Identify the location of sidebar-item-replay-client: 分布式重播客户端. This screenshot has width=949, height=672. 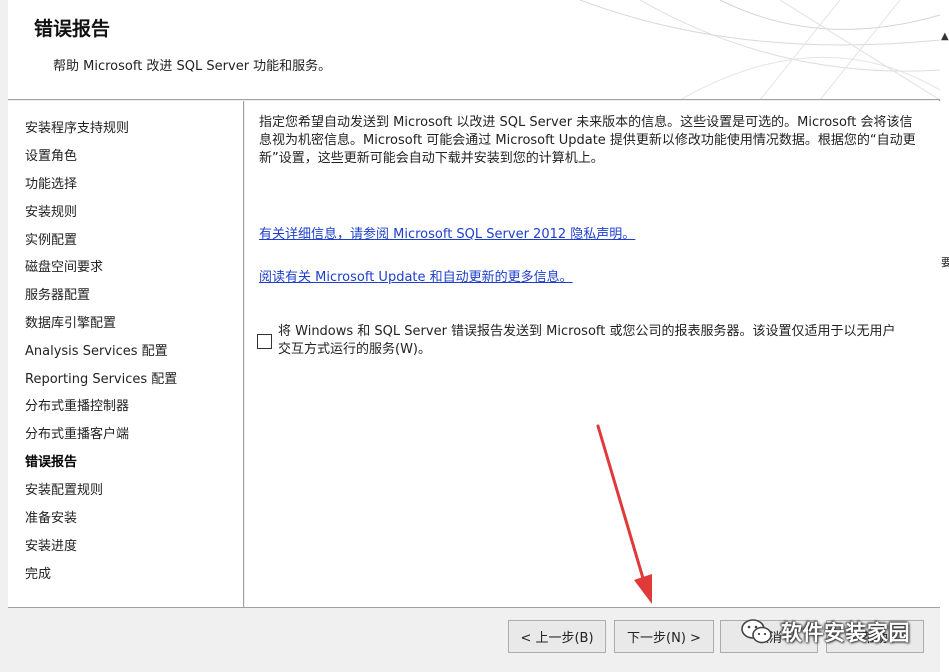
(77, 432).